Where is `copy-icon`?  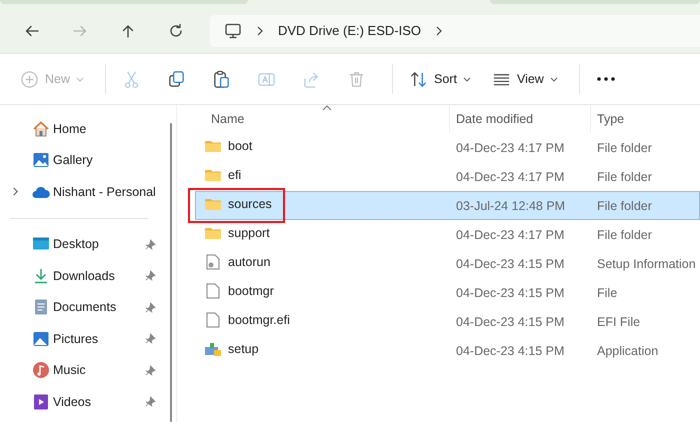 copy-icon is located at coordinates (176, 79).